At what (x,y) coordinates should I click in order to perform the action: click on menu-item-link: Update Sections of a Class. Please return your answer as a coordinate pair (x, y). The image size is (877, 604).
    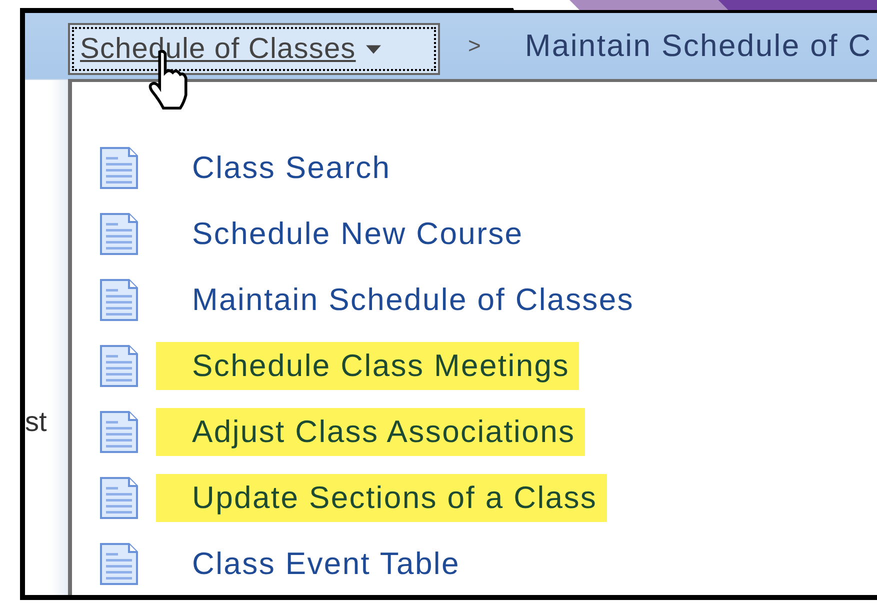
    Looking at the image, I should click on (382, 498).